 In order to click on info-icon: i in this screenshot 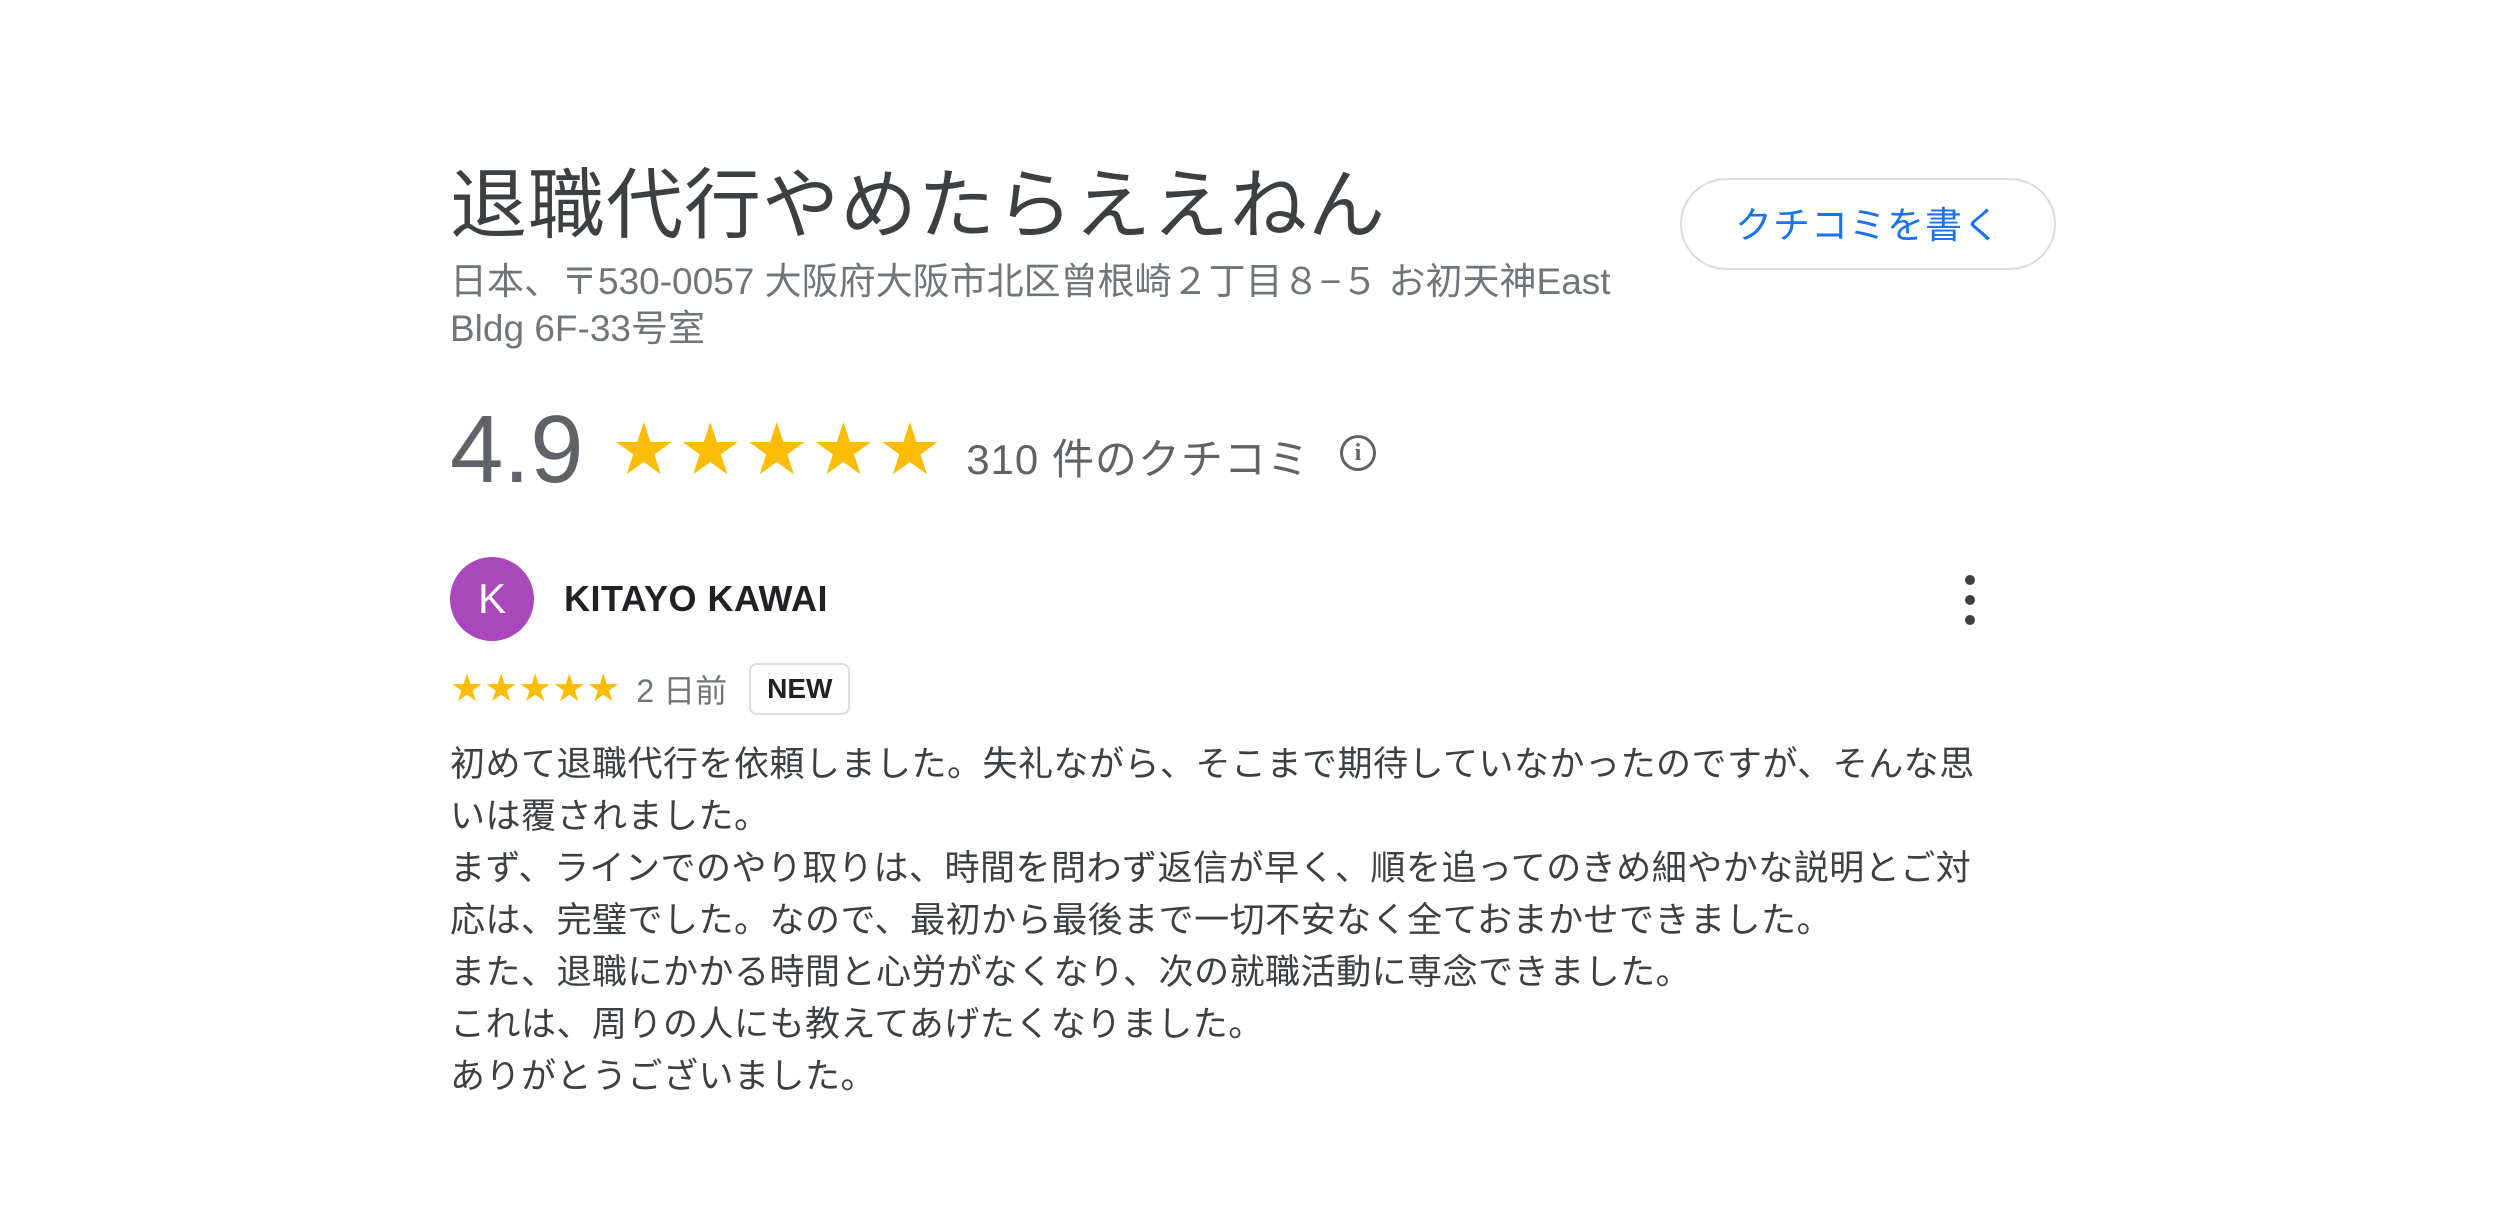, I will do `click(1357, 453)`.